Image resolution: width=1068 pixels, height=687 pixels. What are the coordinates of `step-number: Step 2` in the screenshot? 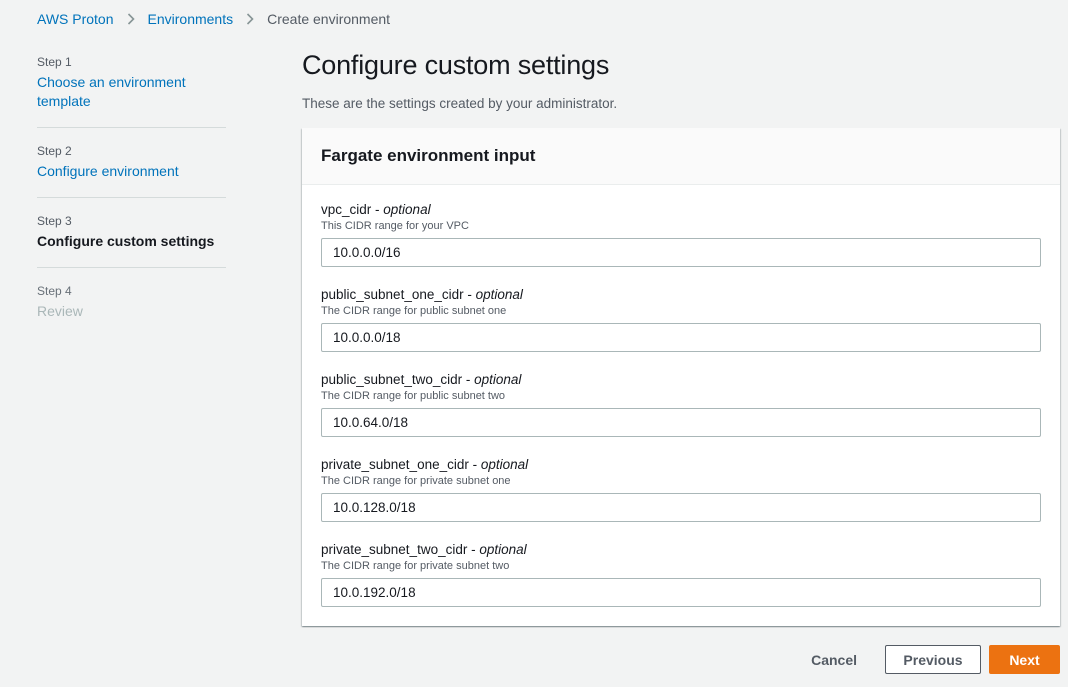 It's located at (54, 151).